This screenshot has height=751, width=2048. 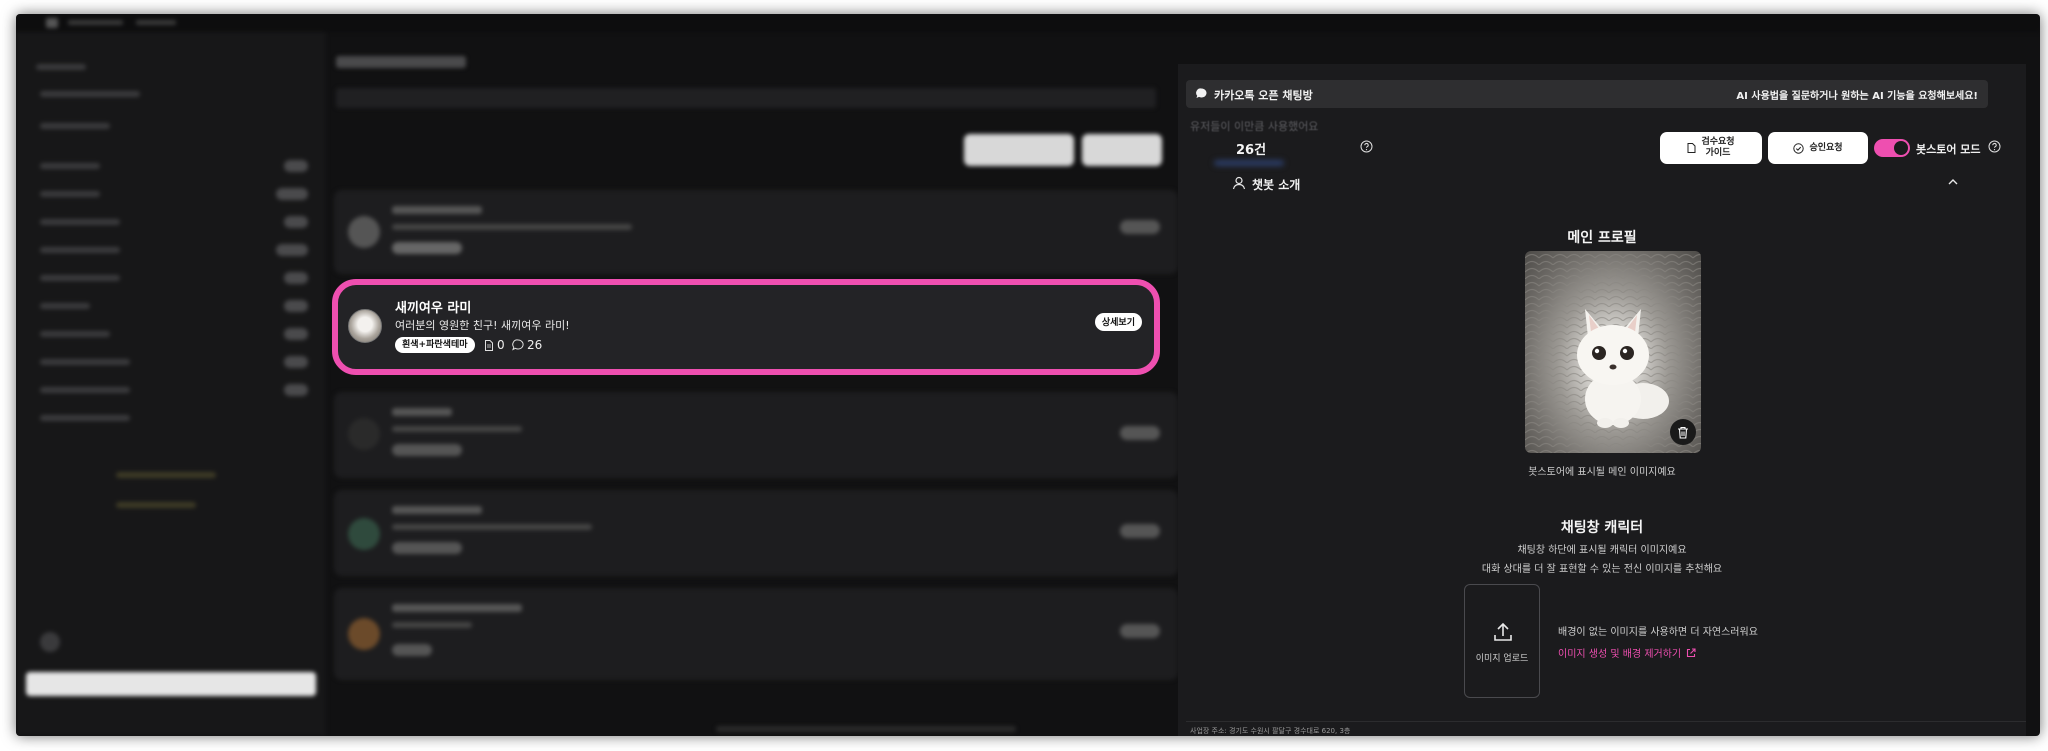 I want to click on app-logo-icon, so click(x=52, y=23).